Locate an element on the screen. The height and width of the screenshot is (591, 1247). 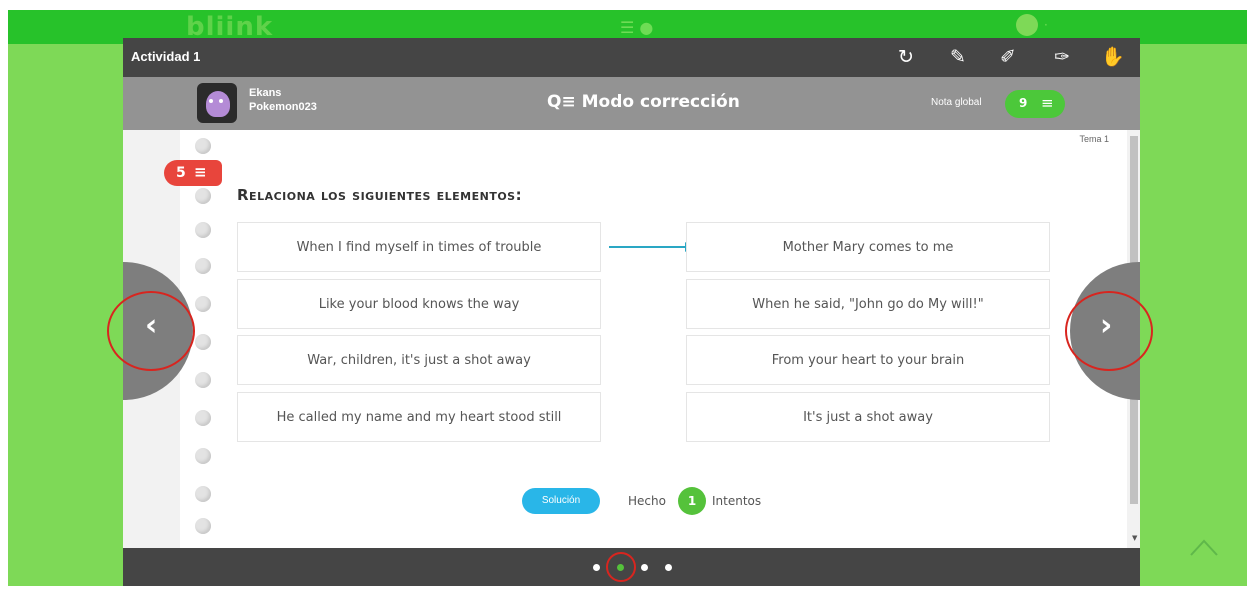
right-item: It's just a shot away is located at coordinates (868, 417).